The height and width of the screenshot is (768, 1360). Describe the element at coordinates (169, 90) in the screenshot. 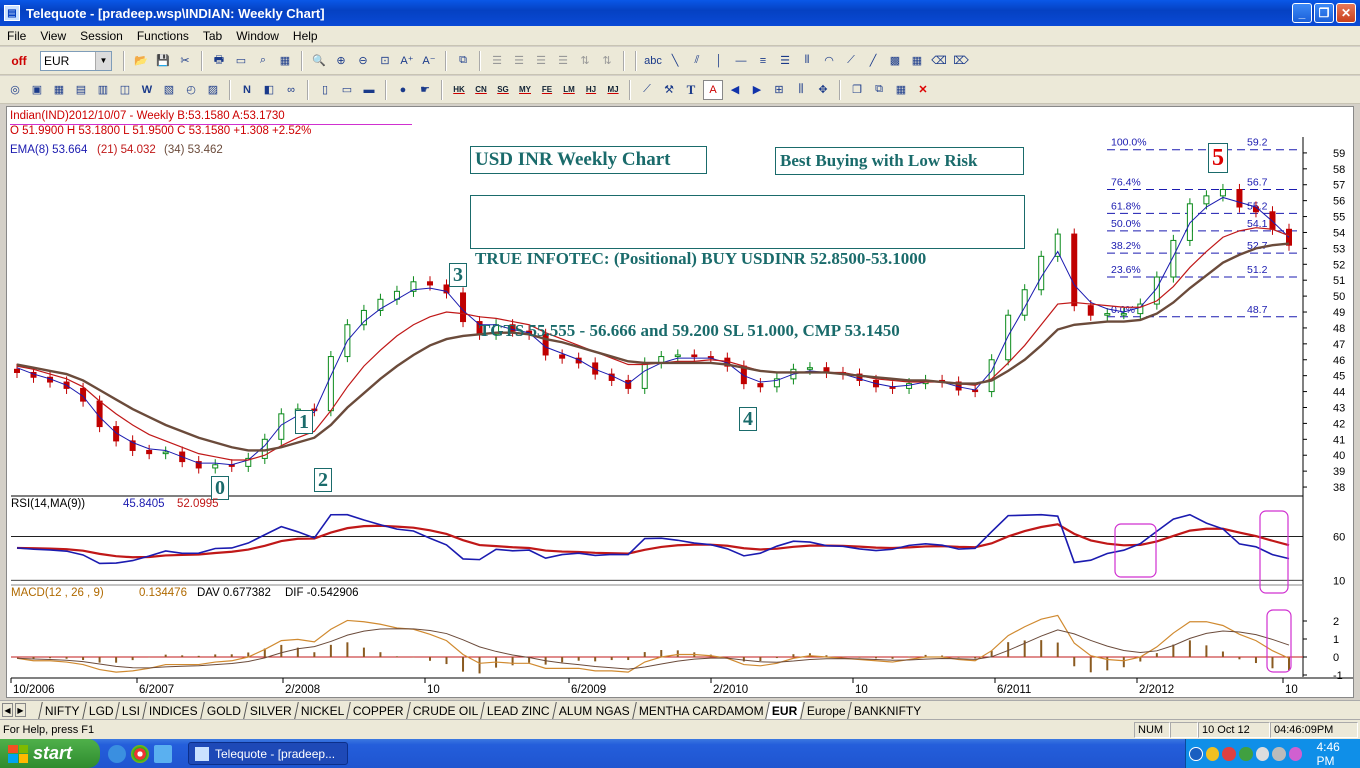

I see `news-icon: ▧` at that location.